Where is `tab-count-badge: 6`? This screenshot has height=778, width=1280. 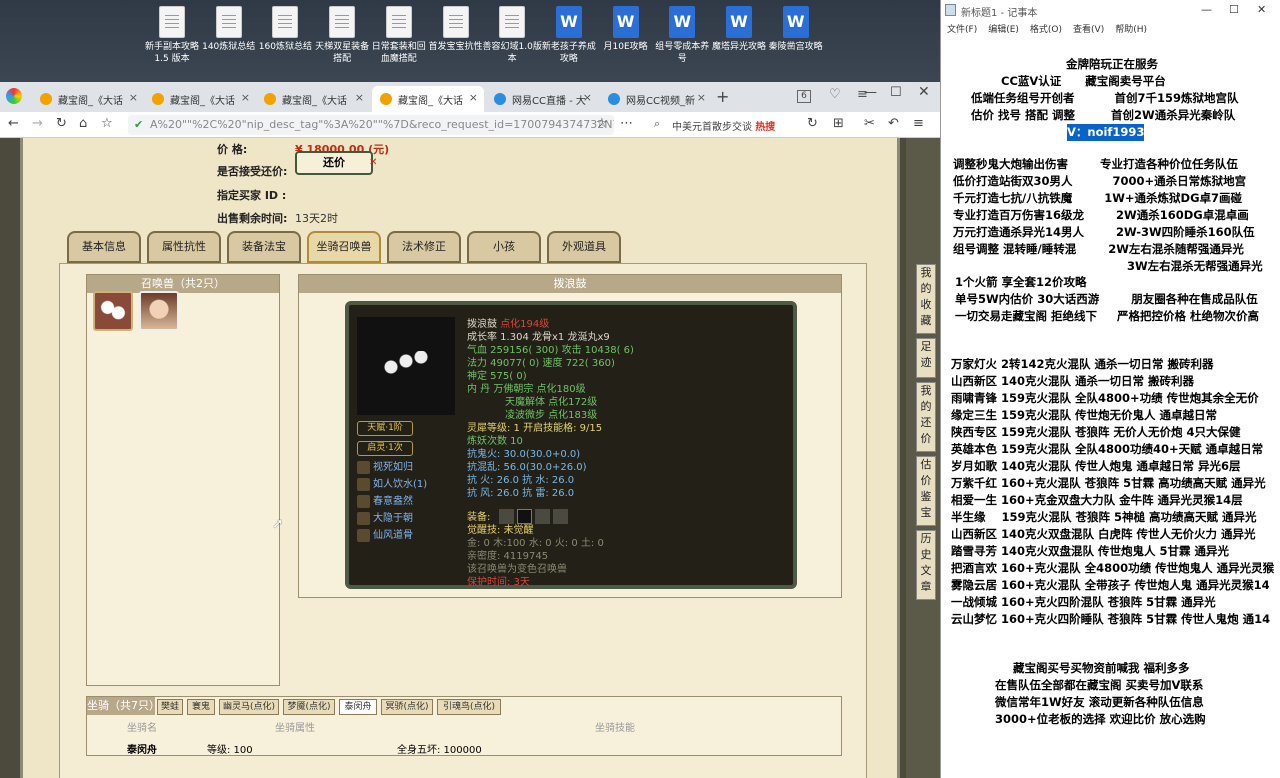
tab-count-badge: 6 is located at coordinates (804, 96).